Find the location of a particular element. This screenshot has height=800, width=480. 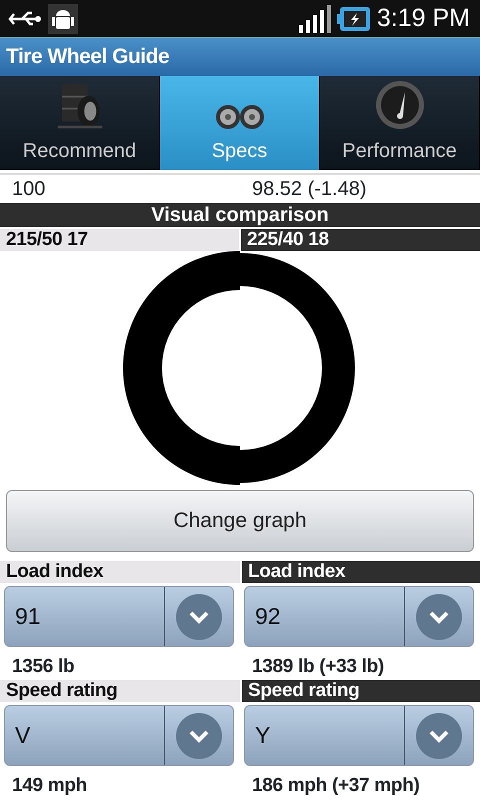

usb-icon is located at coordinates (25, 19).